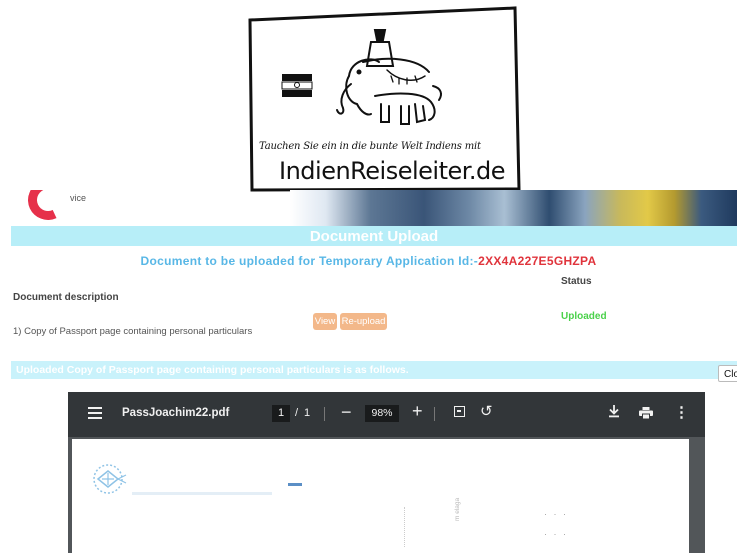 This screenshot has width=737, height=553. Describe the element at coordinates (417, 411) in the screenshot. I see `zoom-in-button: +` at that location.